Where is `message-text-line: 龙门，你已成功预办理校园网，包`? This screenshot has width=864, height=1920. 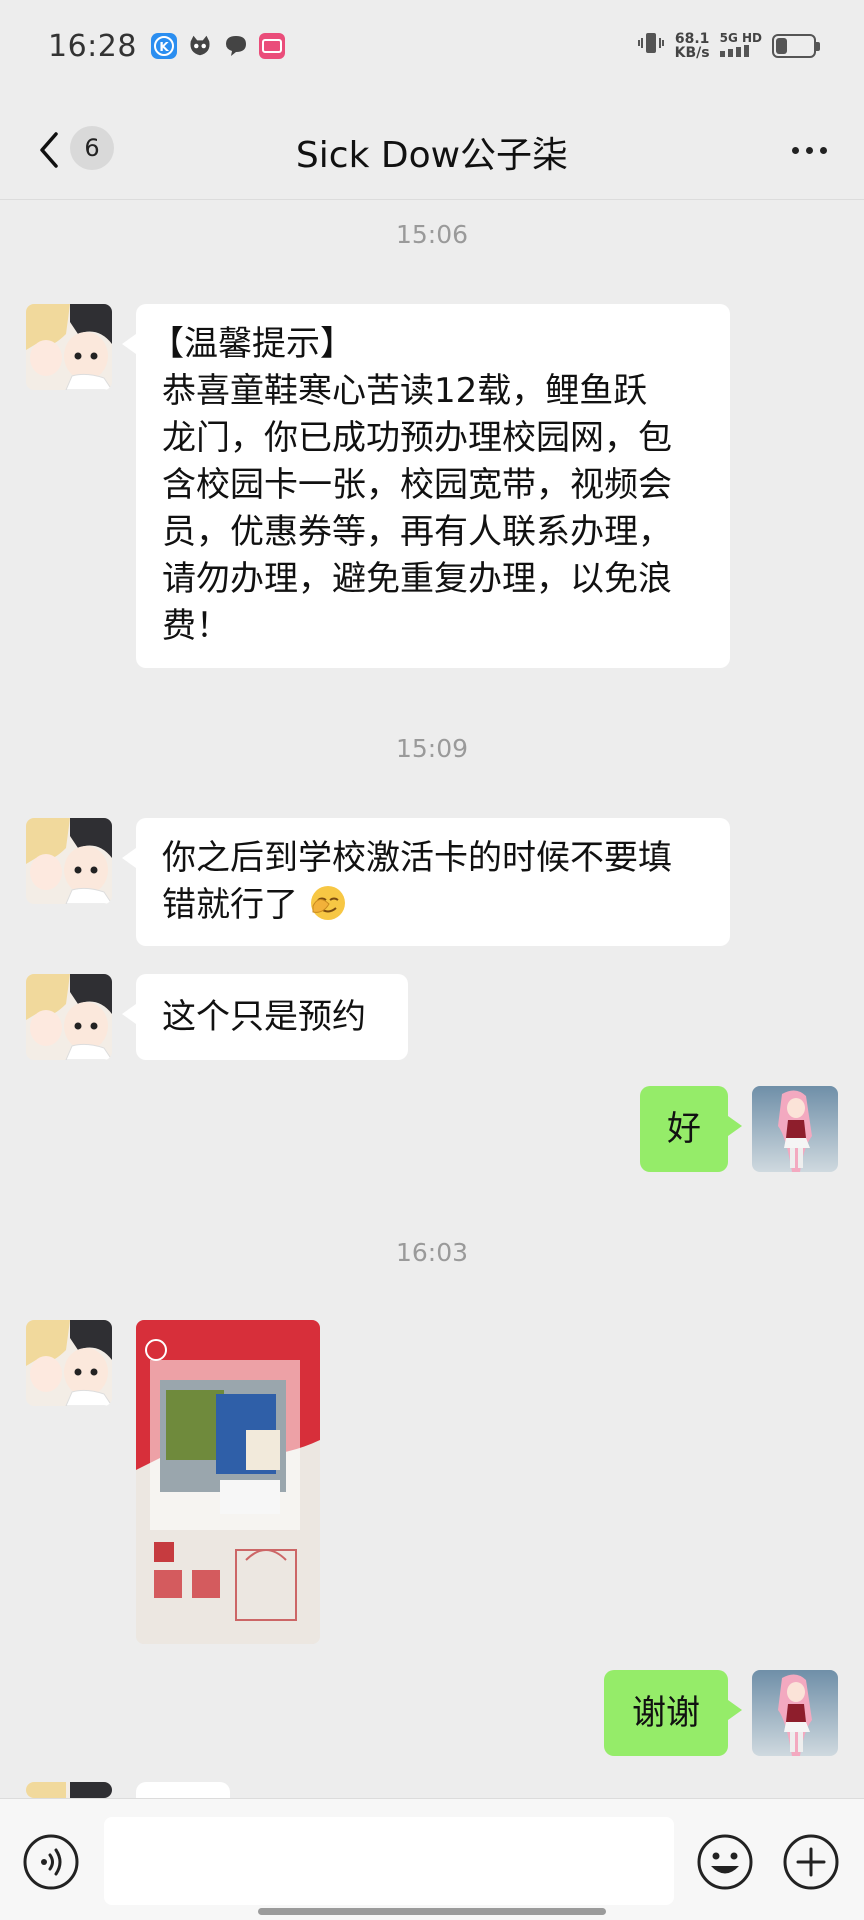
message-text-line: 龙门，你已成功预办理校园网，包 is located at coordinates (417, 438).